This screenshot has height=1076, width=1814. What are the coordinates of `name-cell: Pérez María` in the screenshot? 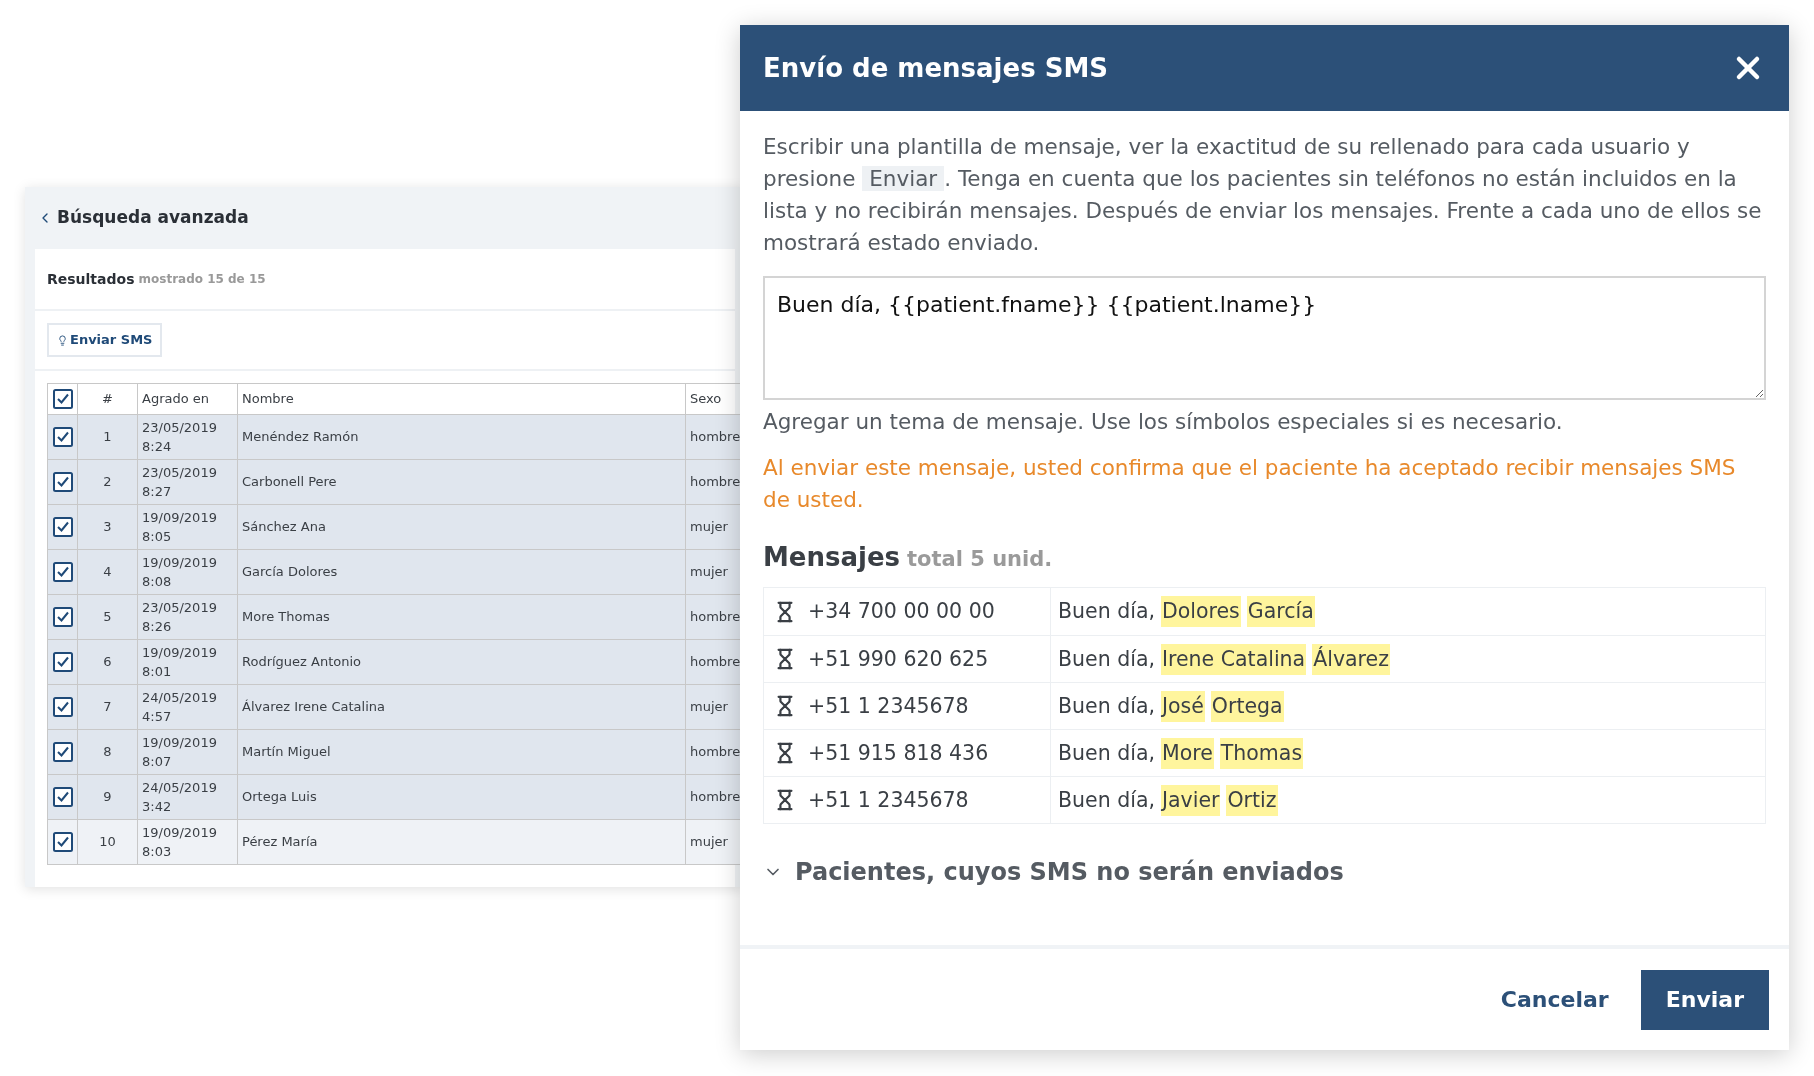 It's located at (462, 841).